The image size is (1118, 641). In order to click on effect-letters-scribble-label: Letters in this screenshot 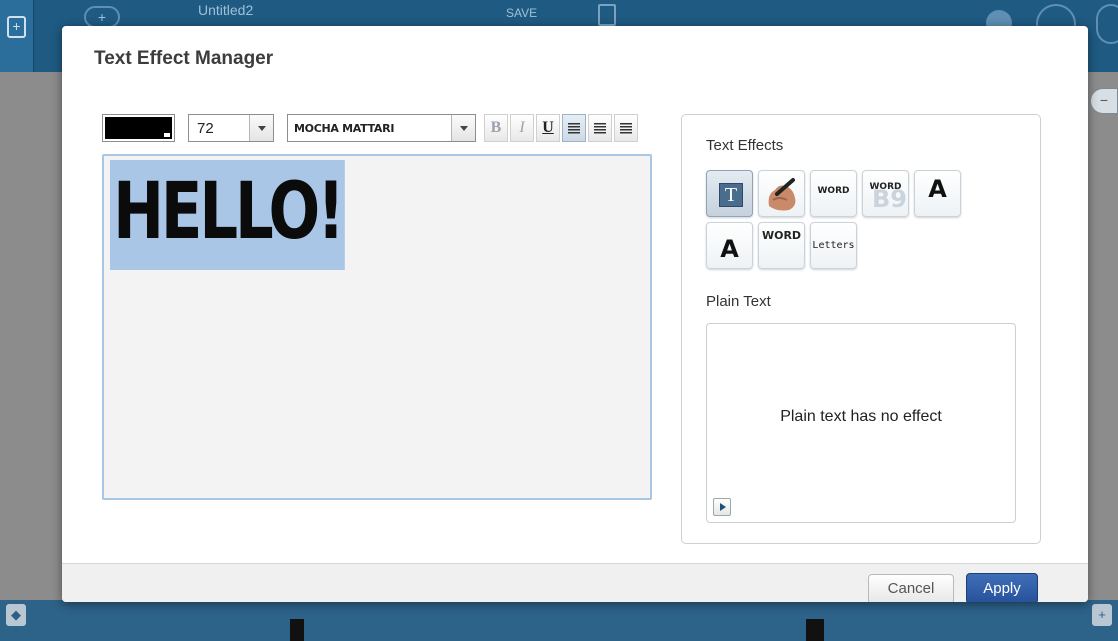, I will do `click(833, 245)`.